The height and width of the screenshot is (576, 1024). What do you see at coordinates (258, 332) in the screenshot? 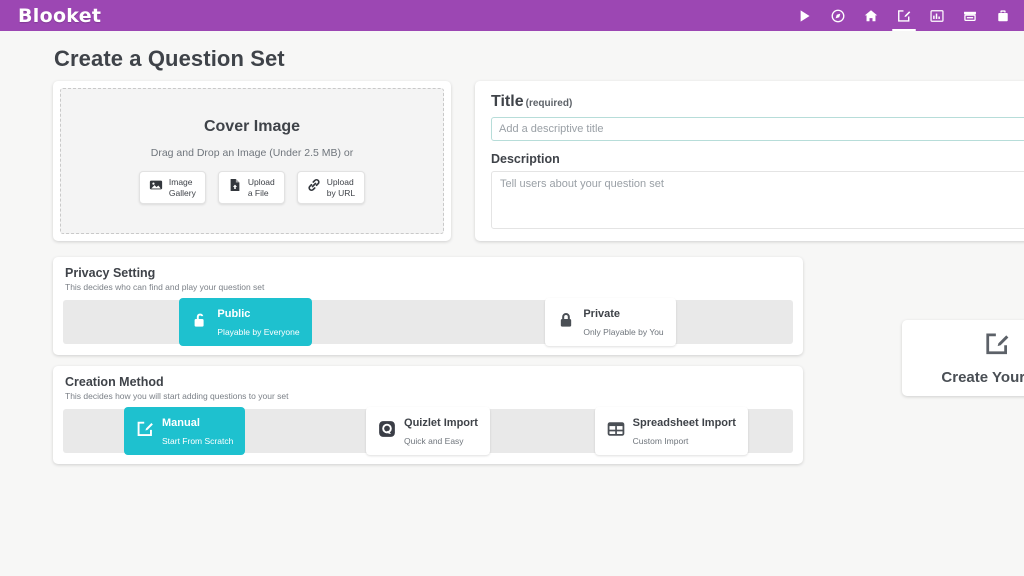
I see `privacy-option-public-desc: Playable by Everyone` at bounding box center [258, 332].